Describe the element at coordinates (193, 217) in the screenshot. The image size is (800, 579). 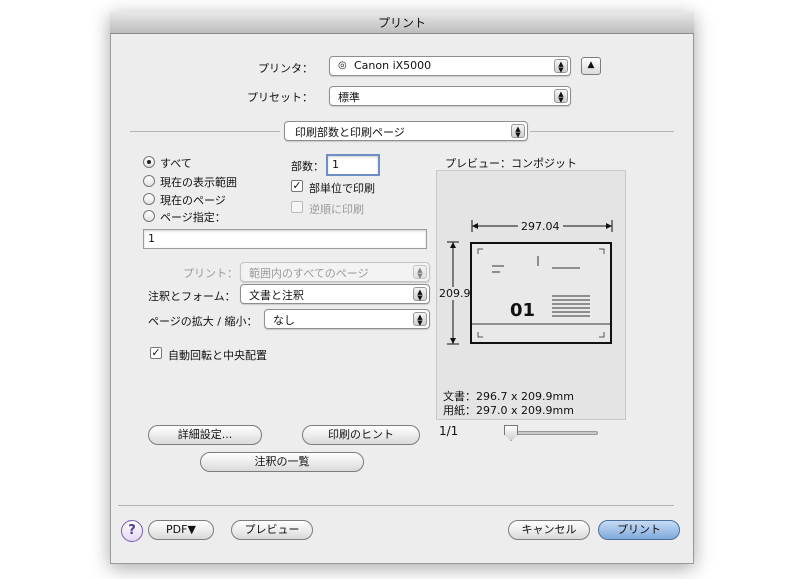
I see `radio-specify-pages-label: ページ指定：` at that location.